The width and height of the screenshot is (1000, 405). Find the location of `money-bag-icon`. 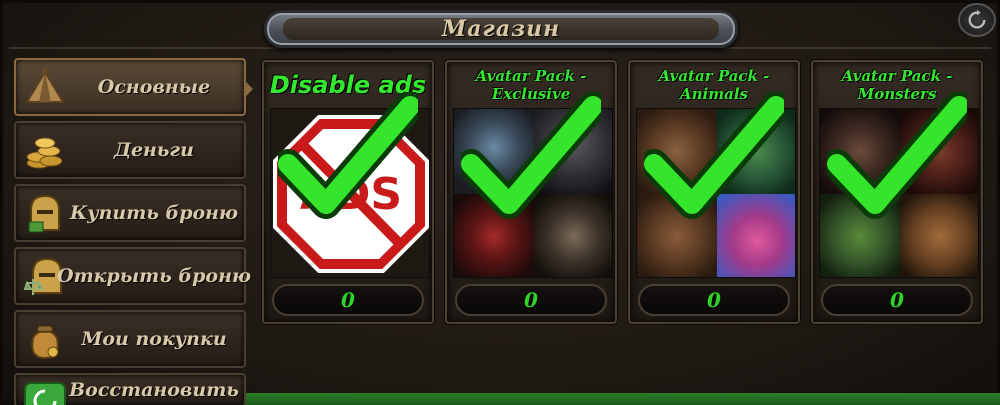

money-bag-icon is located at coordinates (45, 340).